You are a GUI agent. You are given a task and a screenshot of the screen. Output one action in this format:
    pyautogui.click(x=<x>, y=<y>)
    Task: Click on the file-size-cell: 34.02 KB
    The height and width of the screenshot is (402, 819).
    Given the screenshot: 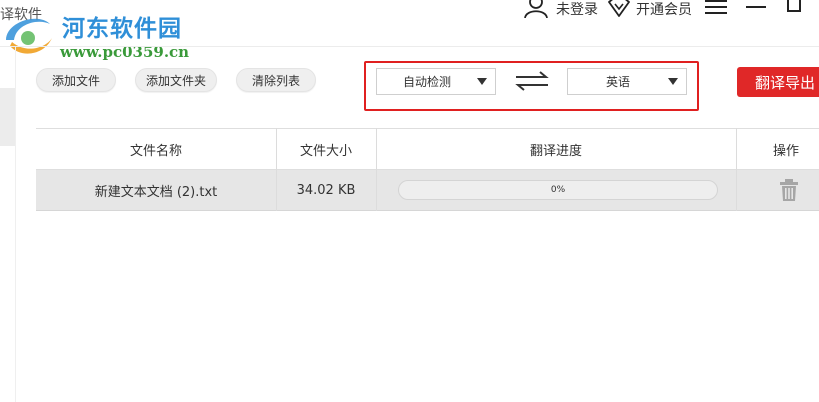 What is the action you would take?
    pyautogui.click(x=326, y=190)
    